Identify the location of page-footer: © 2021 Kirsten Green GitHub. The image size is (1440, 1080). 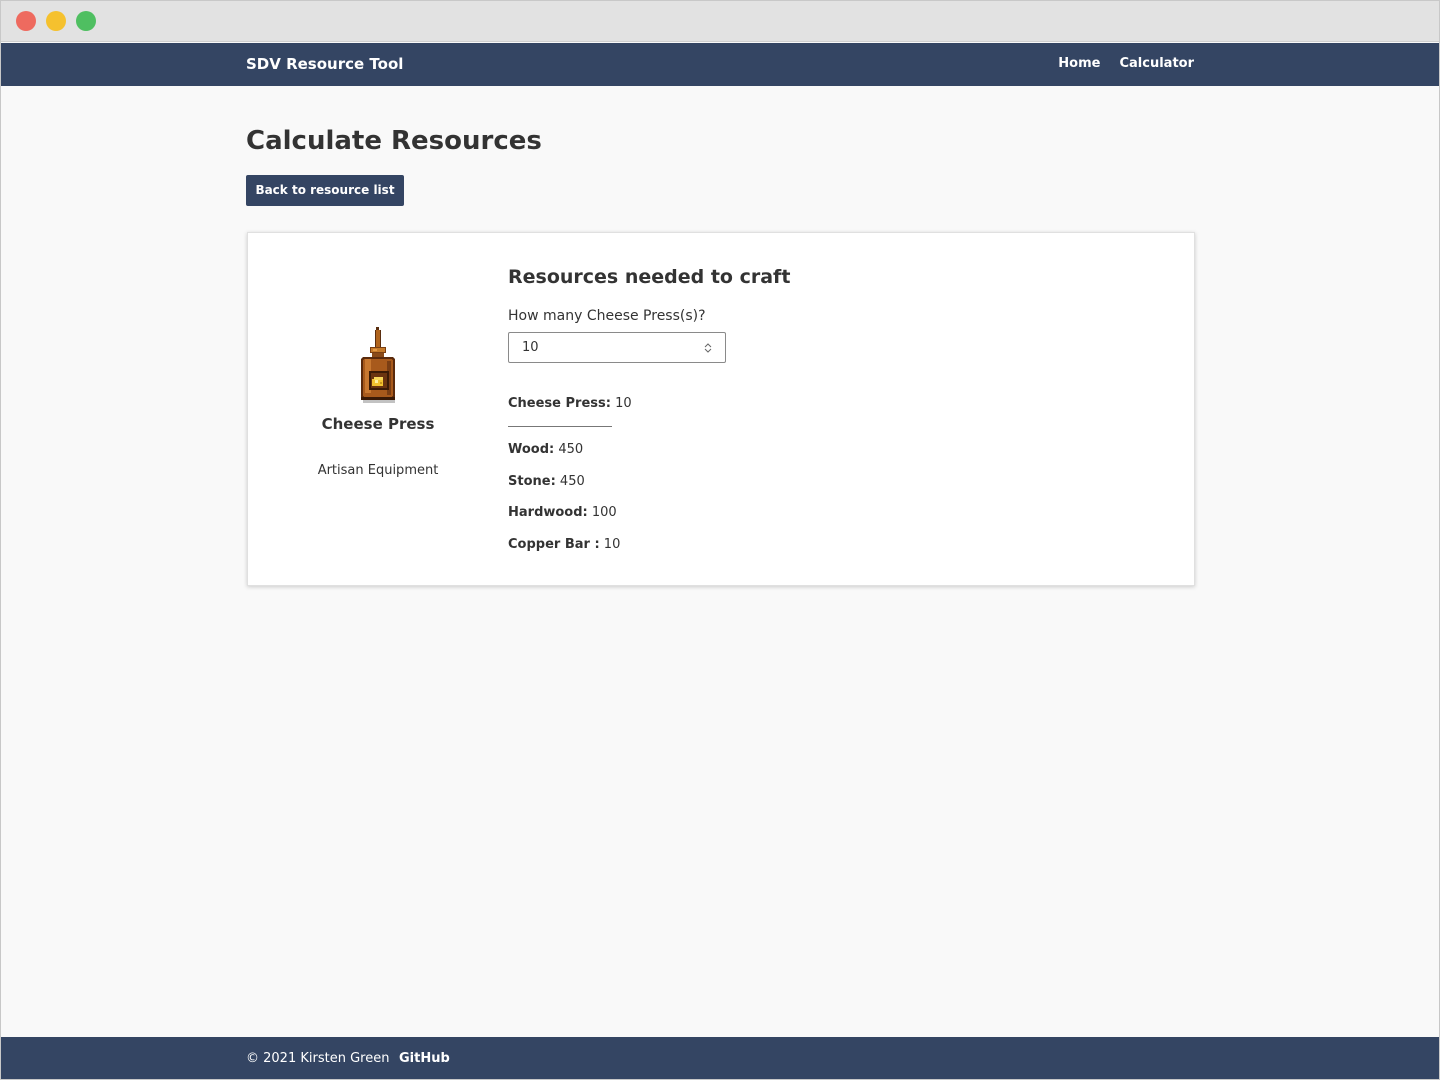
(720, 1058).